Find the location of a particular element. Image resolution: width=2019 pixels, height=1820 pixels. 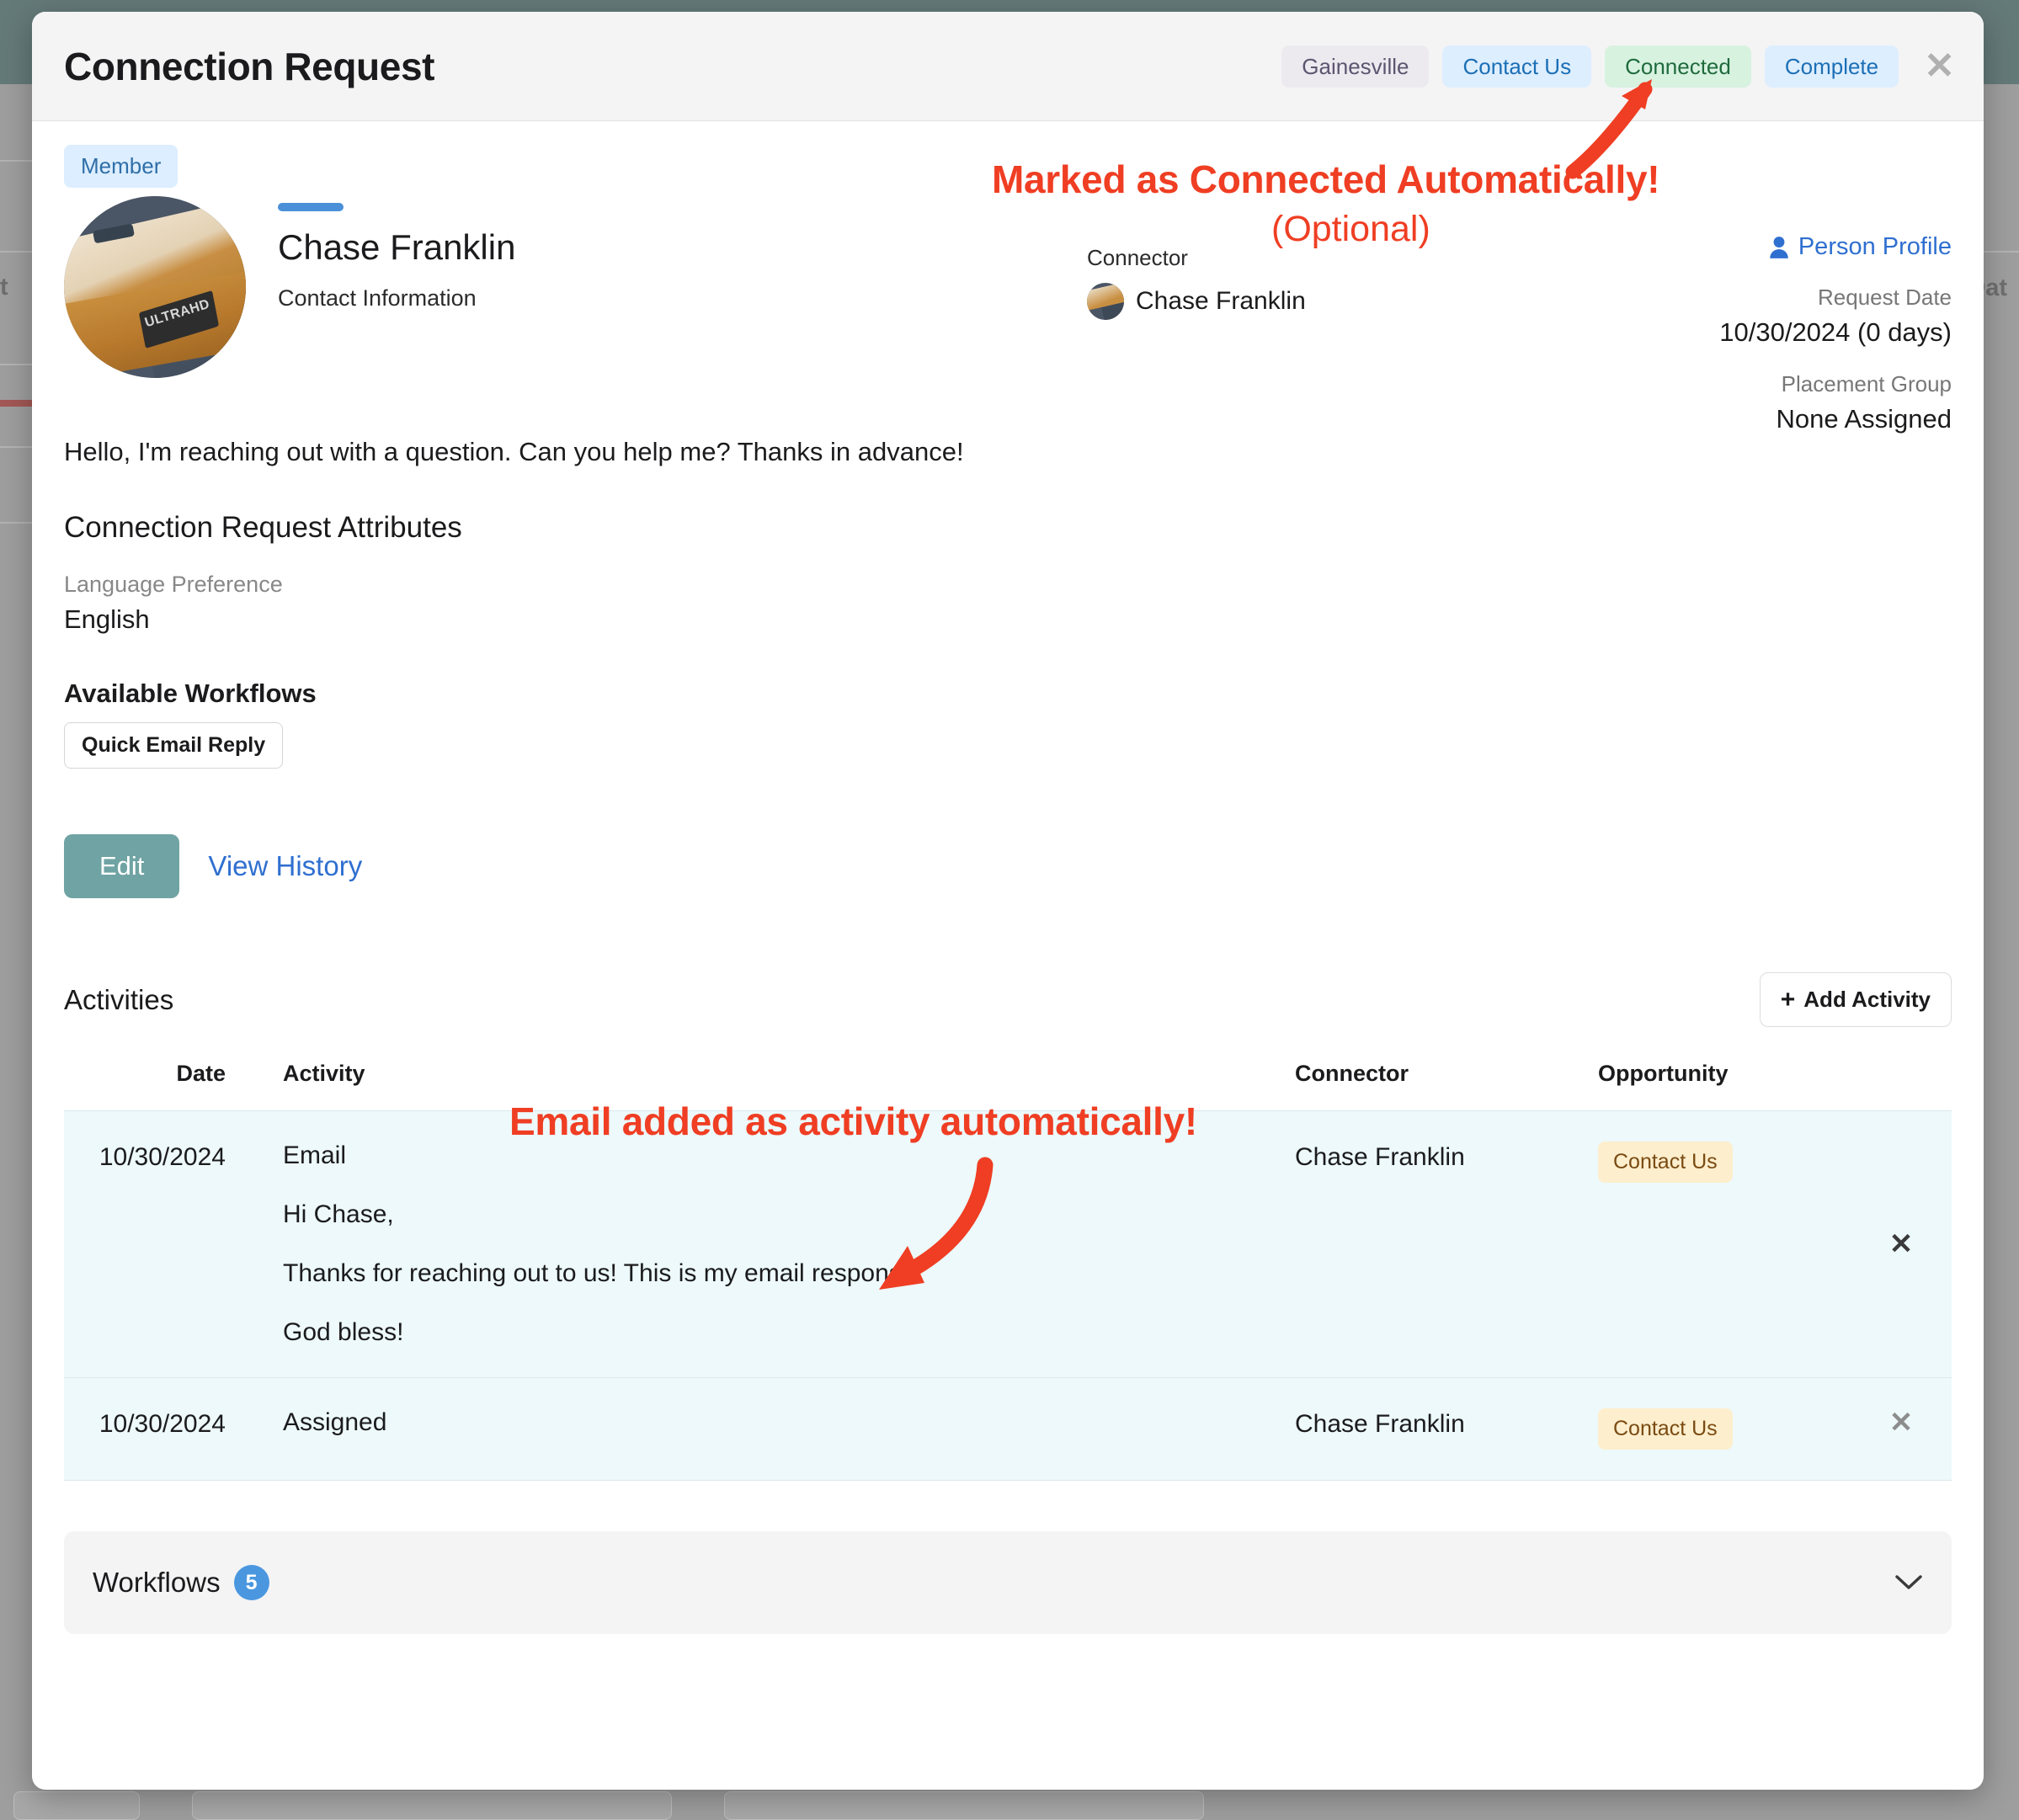

cell-activity: Assigned is located at coordinates (772, 1423).